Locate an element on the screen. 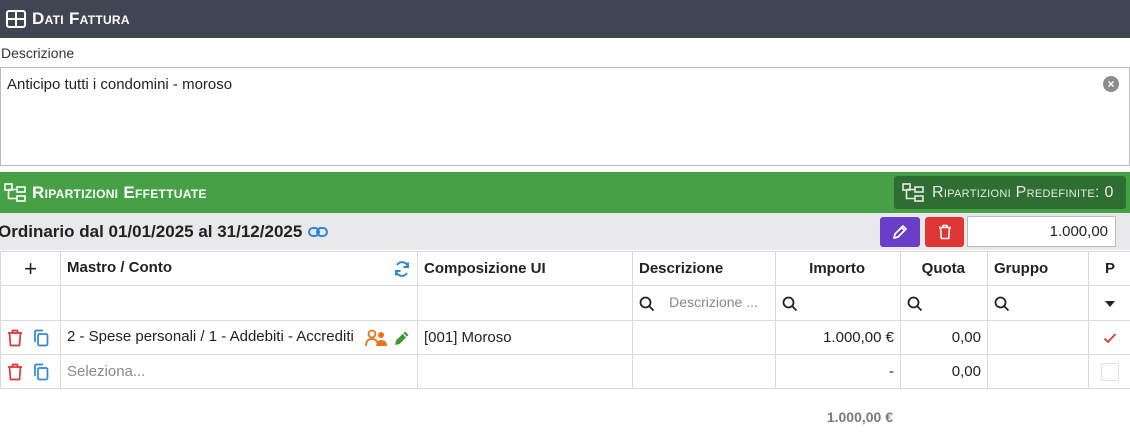  ripartizioni-predefinite-label: Ripartizioni Predefinite: 0 is located at coordinates (1023, 192).